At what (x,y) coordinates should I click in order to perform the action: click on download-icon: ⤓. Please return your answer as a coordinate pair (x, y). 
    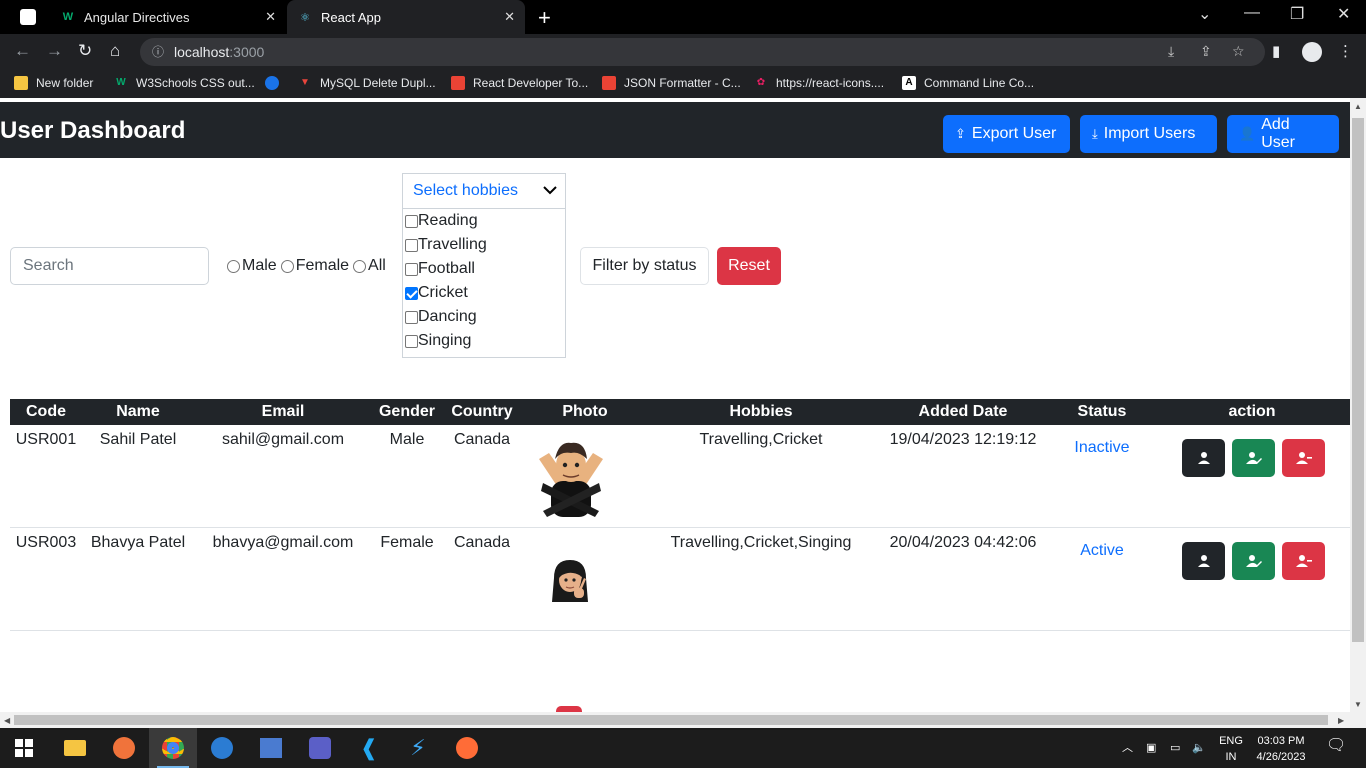
    Looking at the image, I should click on (1095, 133).